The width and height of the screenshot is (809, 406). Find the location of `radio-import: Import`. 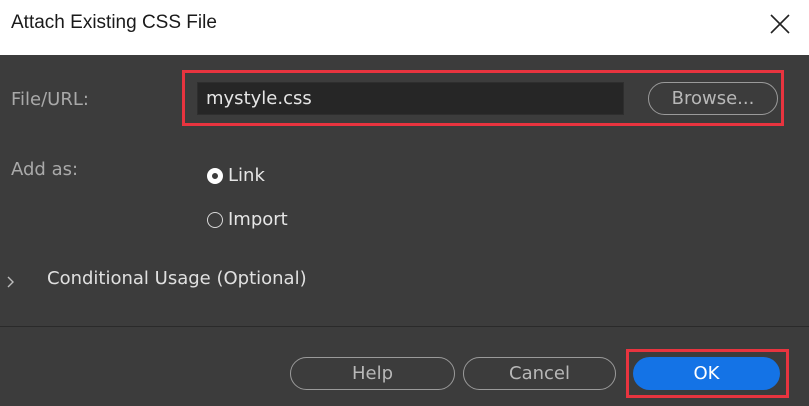

radio-import: Import is located at coordinates (247, 219).